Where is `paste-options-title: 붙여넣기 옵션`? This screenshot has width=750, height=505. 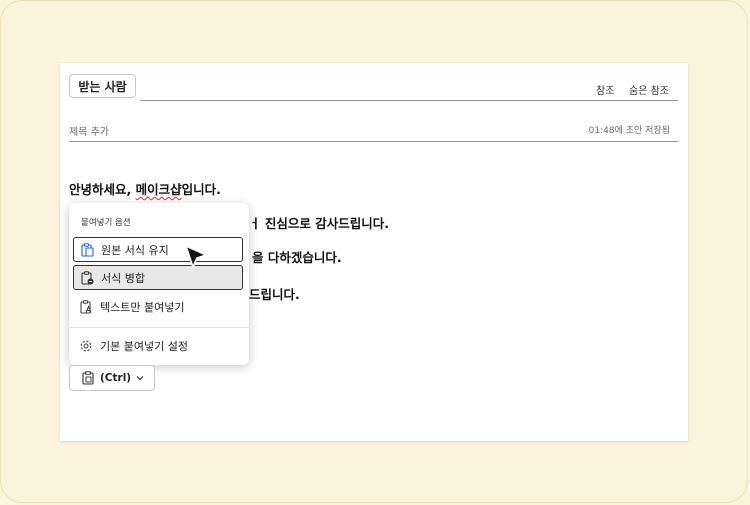
paste-options-title: 붙여넣기 옵션 is located at coordinates (106, 223).